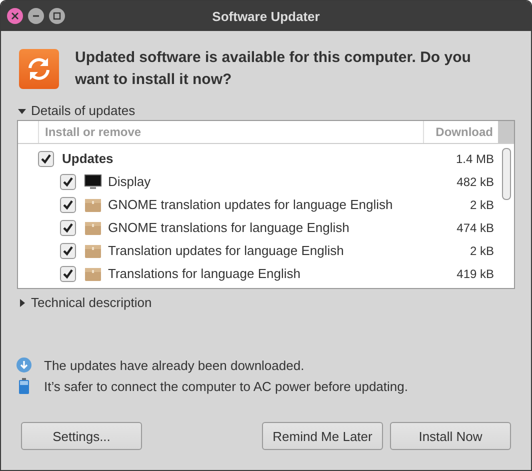 Image resolution: width=532 pixels, height=471 pixels. I want to click on download-size: 482 kB, so click(475, 181).